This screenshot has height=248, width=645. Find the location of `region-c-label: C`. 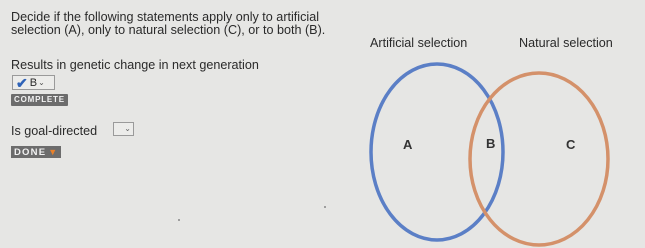

region-c-label: C is located at coordinates (571, 144).